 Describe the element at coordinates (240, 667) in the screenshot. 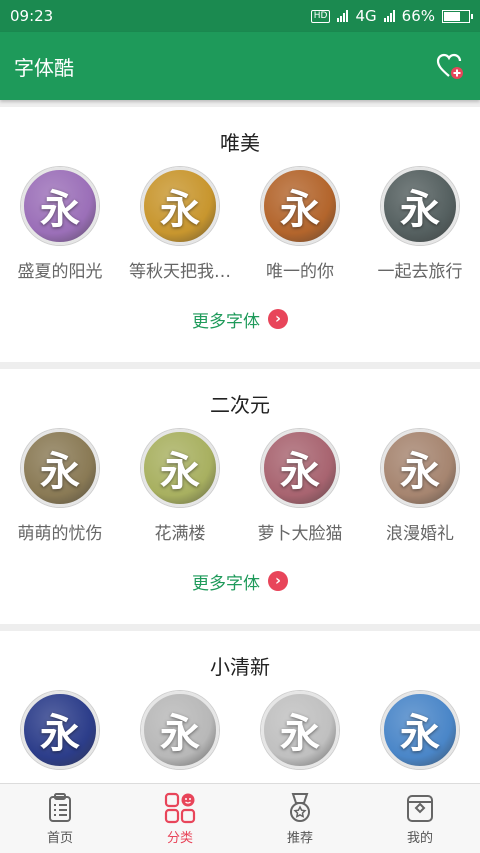

I see `section-title: 小清新` at that location.